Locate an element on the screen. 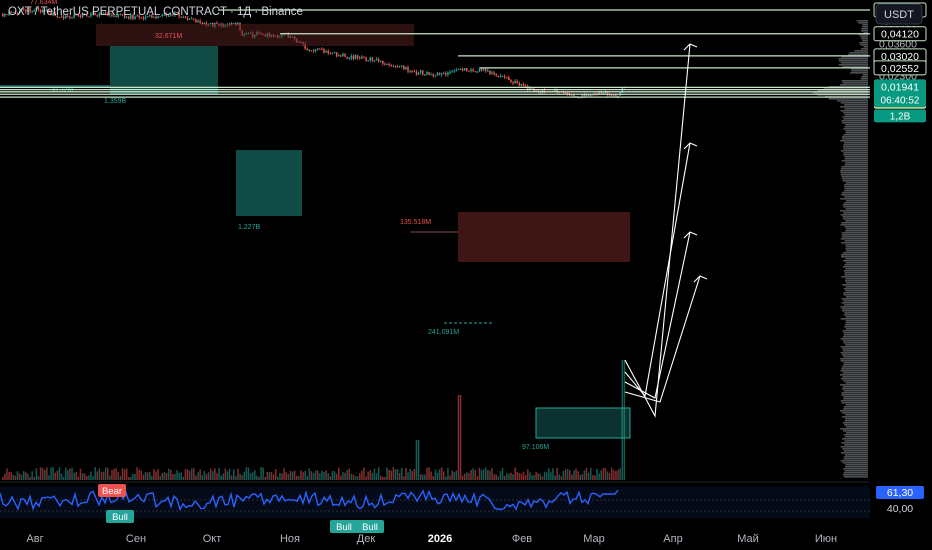 This screenshot has height=550, width=932. currency-button-label: USDT is located at coordinates (899, 15).